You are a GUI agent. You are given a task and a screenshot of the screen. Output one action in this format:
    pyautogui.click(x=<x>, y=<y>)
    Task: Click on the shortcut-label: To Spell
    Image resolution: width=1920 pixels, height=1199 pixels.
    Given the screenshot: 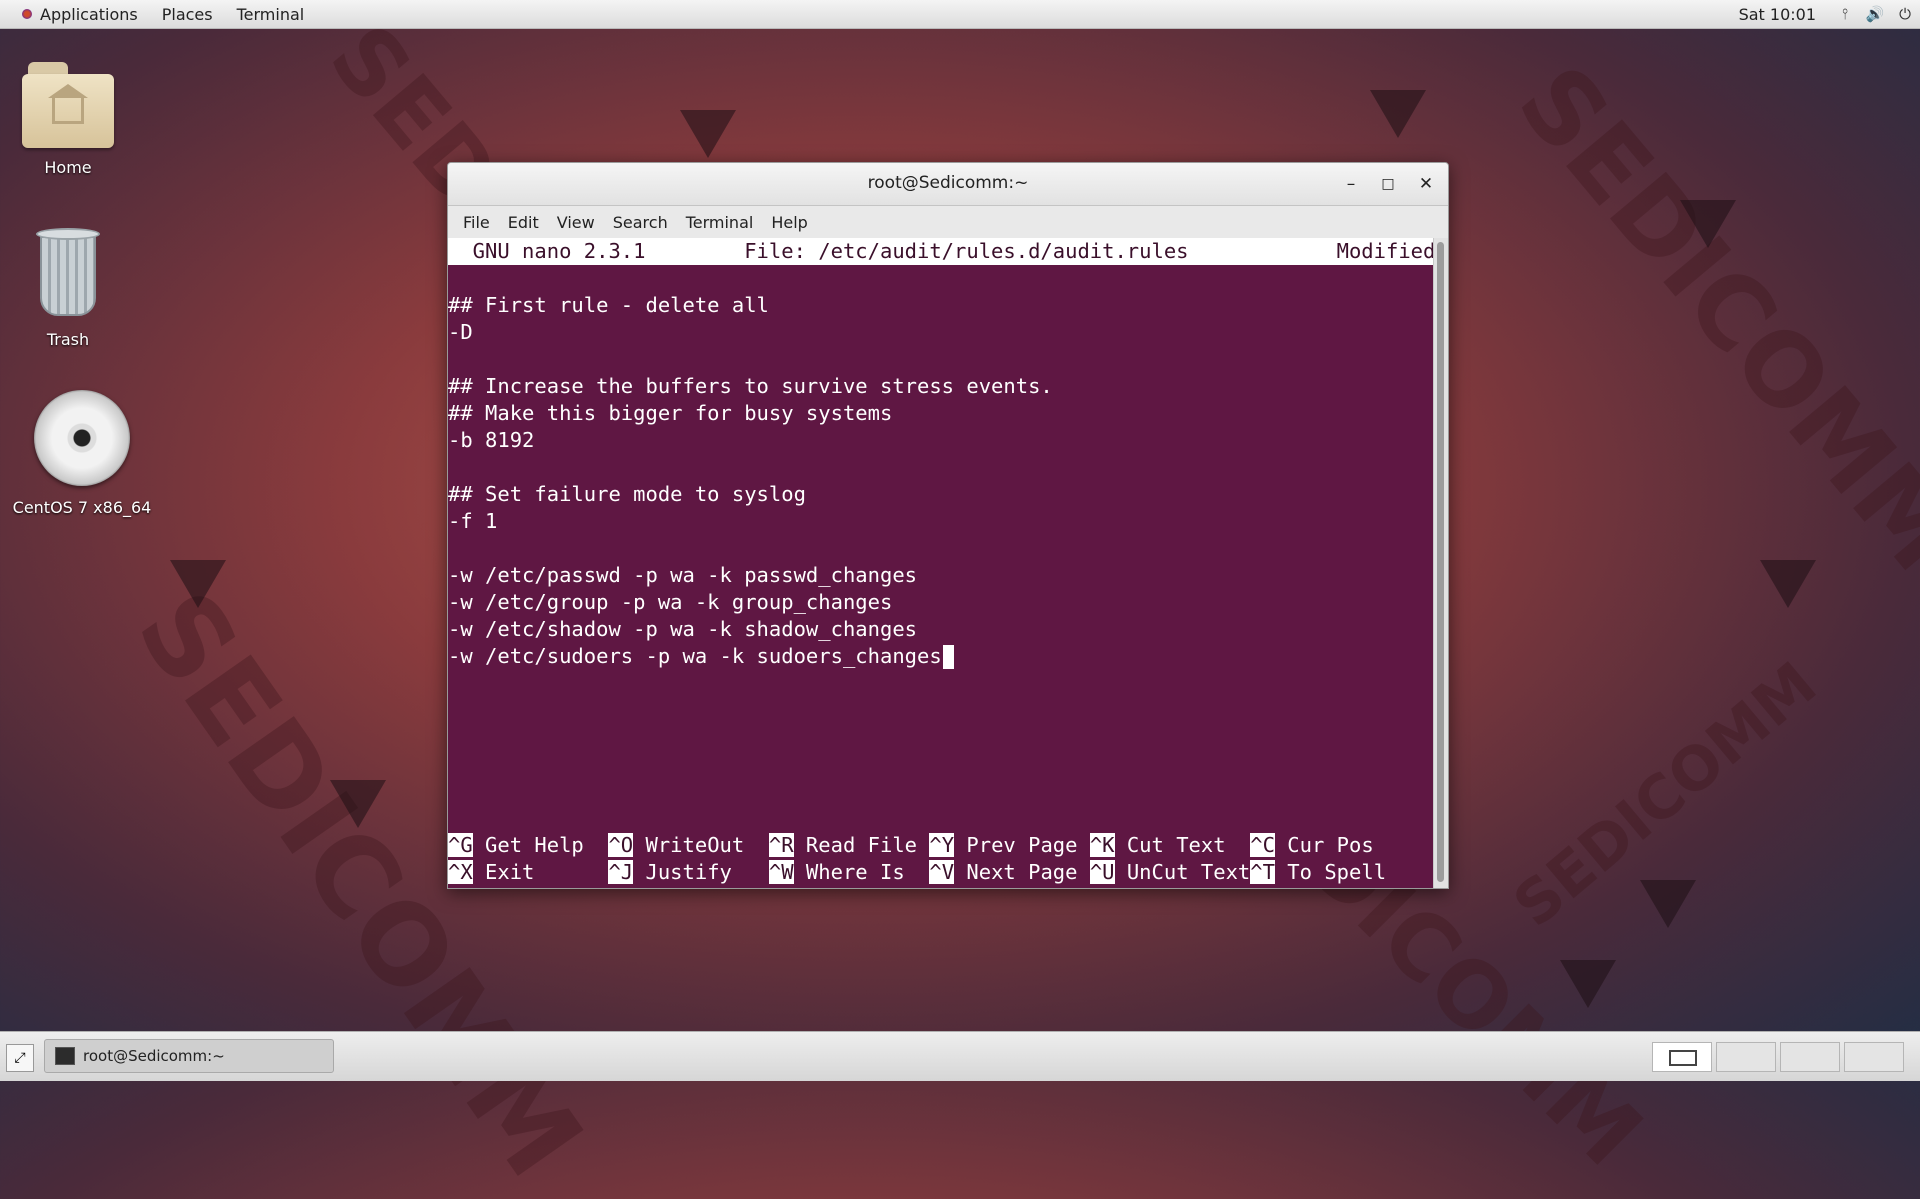 What is the action you would take?
    pyautogui.click(x=1330, y=872)
    